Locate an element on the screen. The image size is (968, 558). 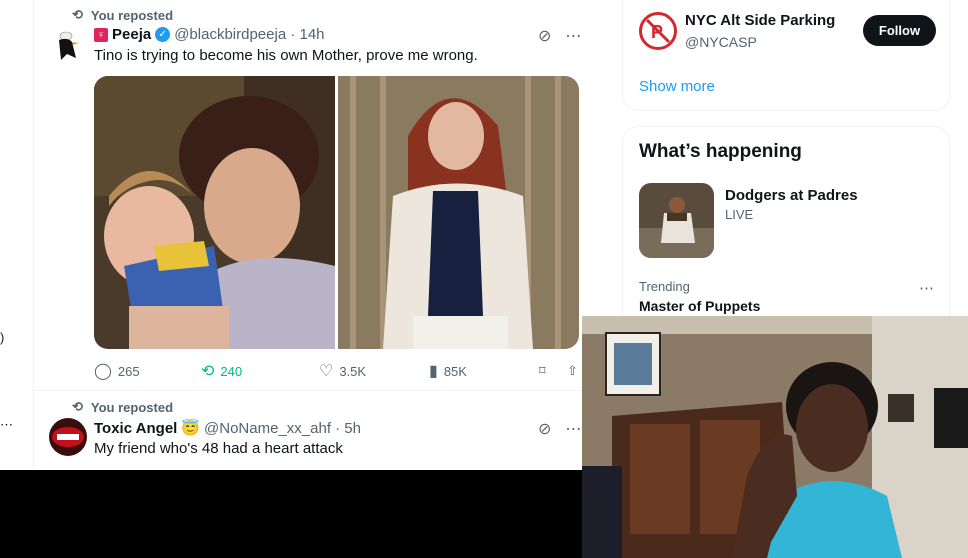
photo-woman-standing is located at coordinates (458, 212).